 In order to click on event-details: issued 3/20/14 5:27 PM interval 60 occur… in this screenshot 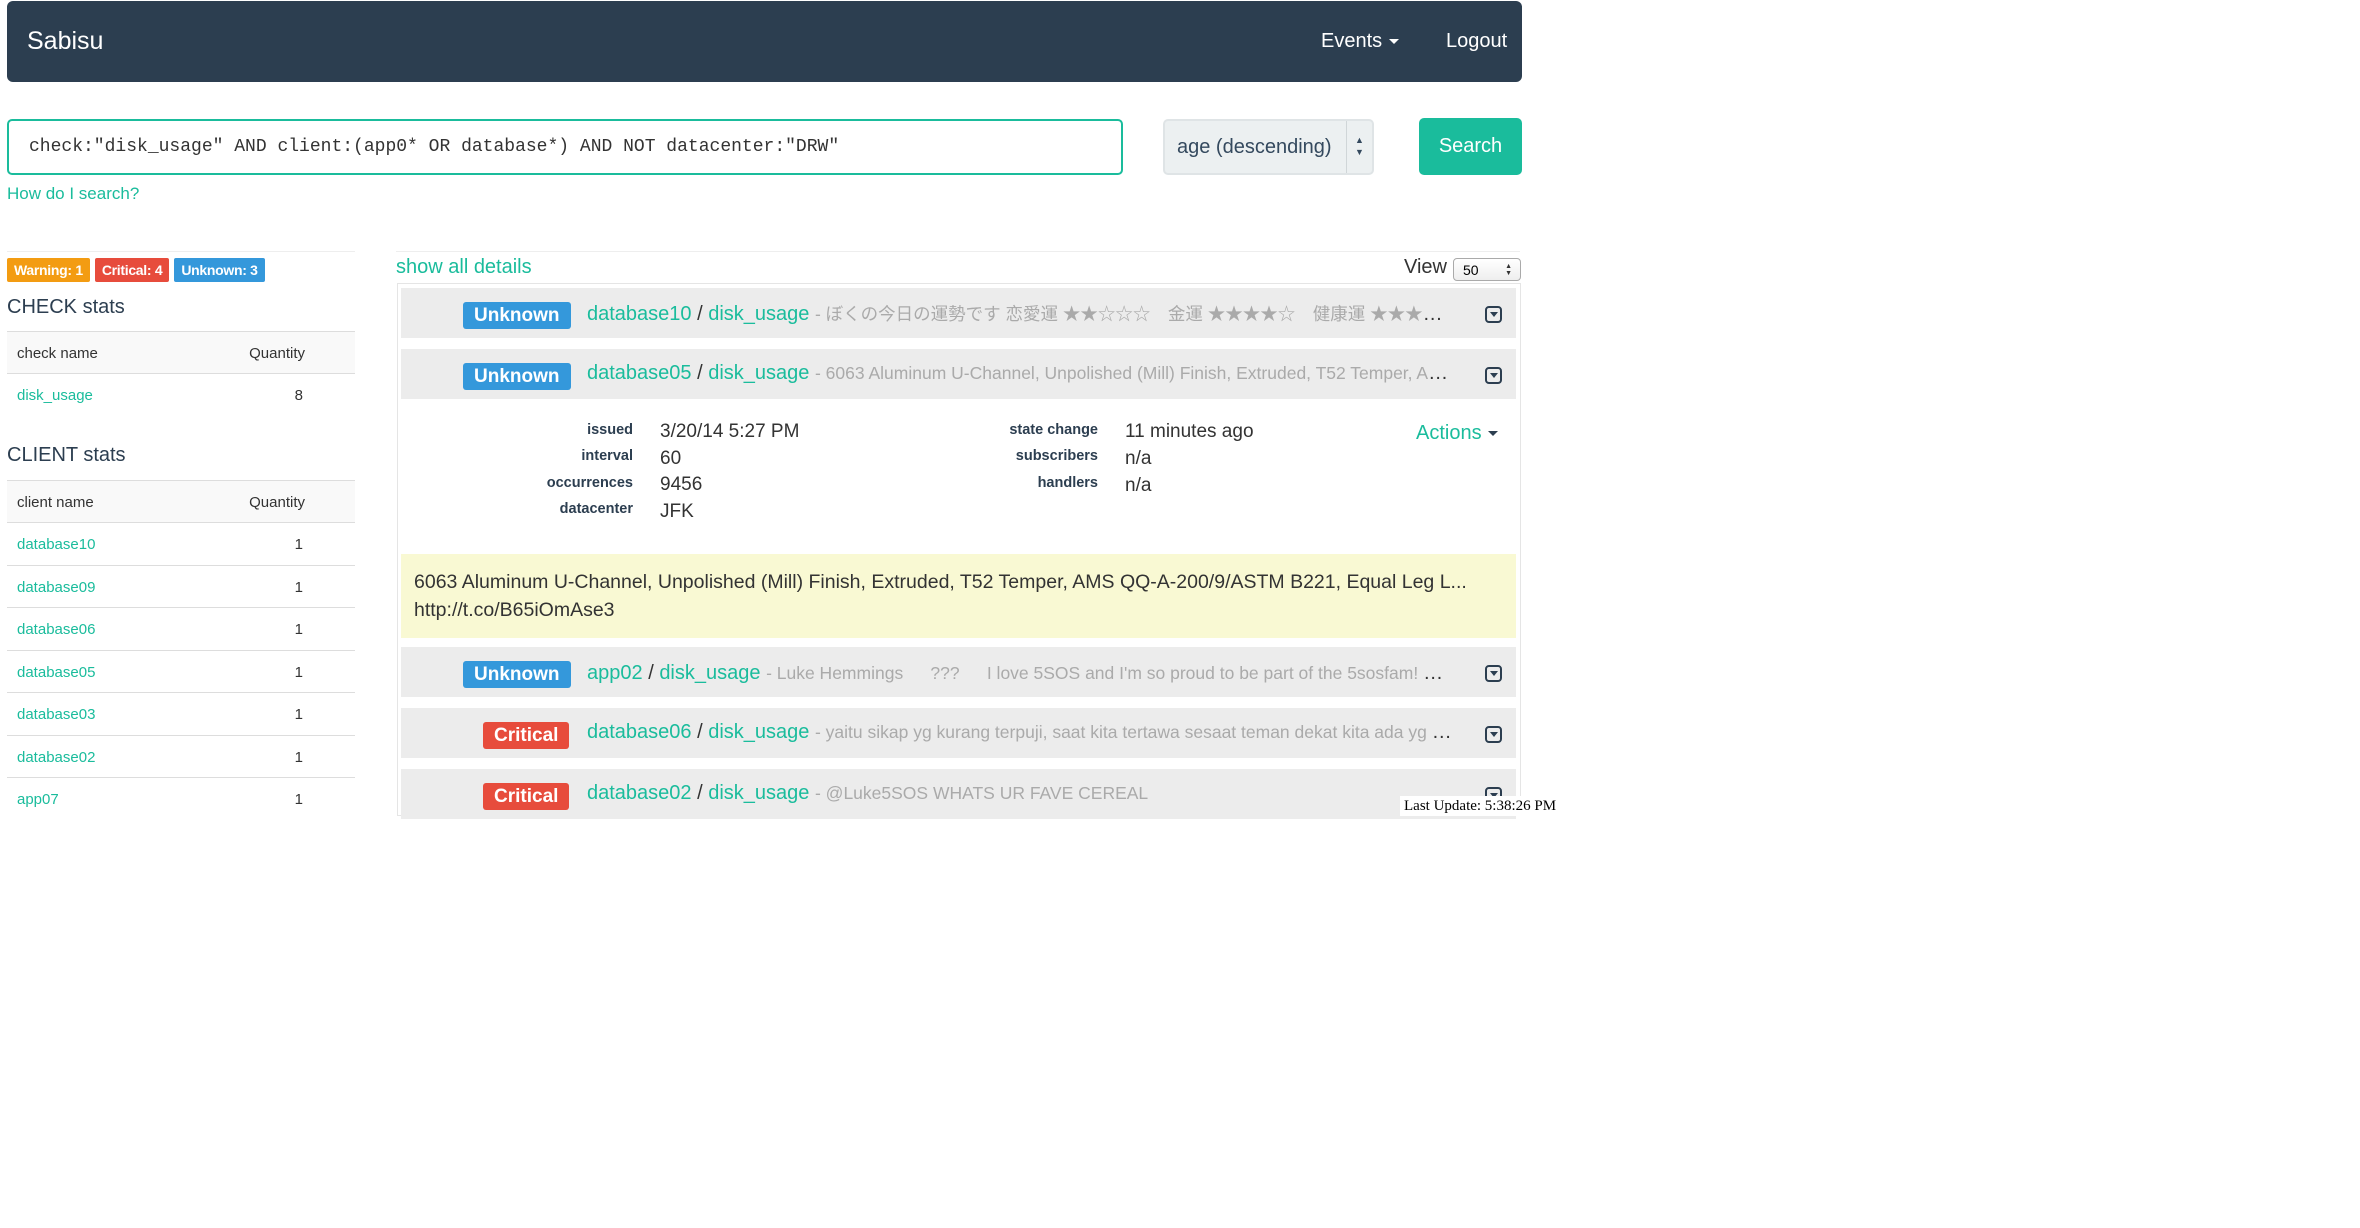, I will do `click(959, 479)`.